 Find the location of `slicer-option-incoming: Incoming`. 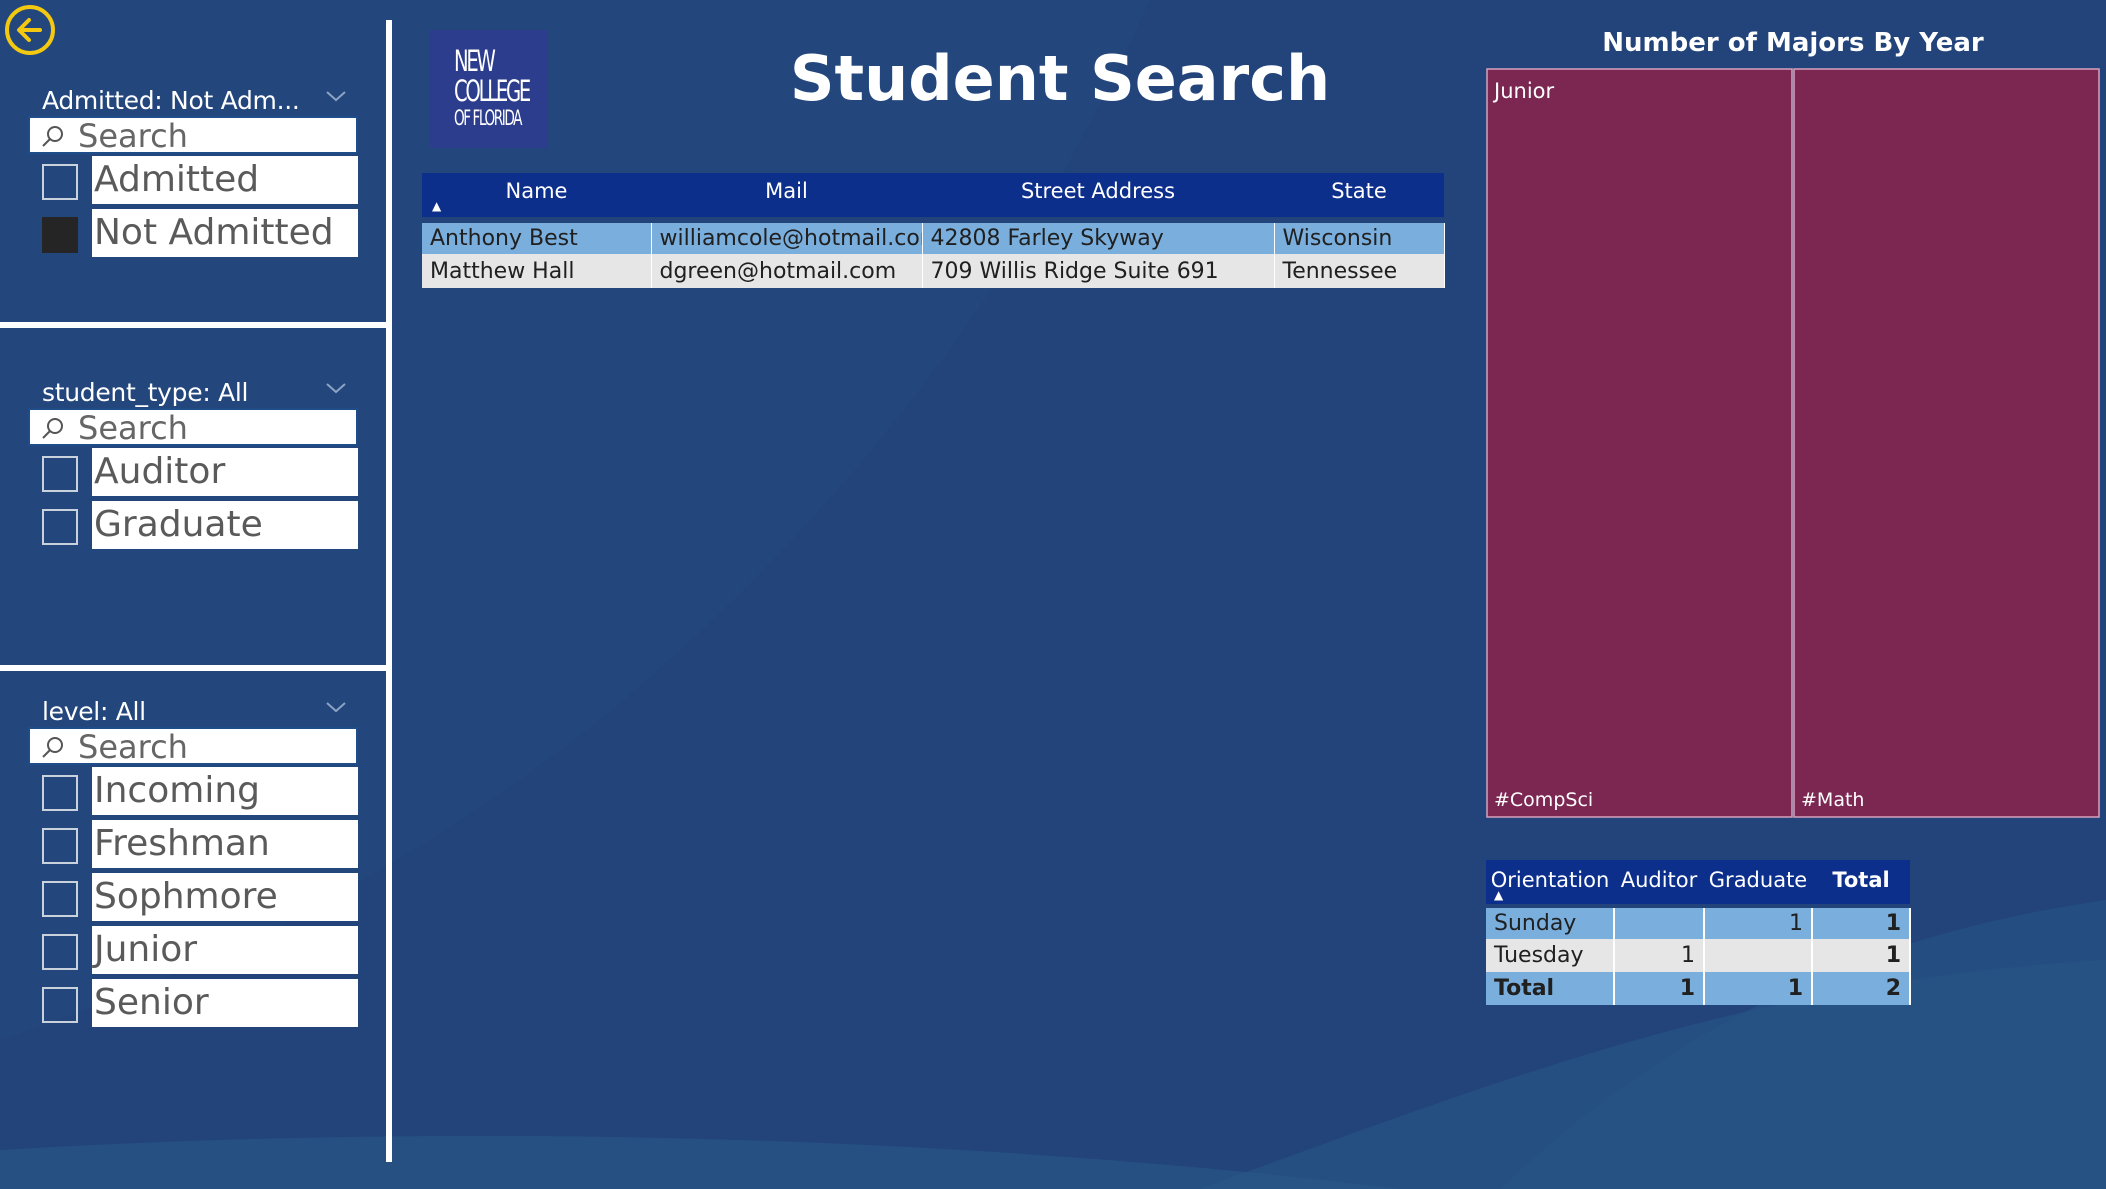

slicer-option-incoming: Incoming is located at coordinates (193, 791).